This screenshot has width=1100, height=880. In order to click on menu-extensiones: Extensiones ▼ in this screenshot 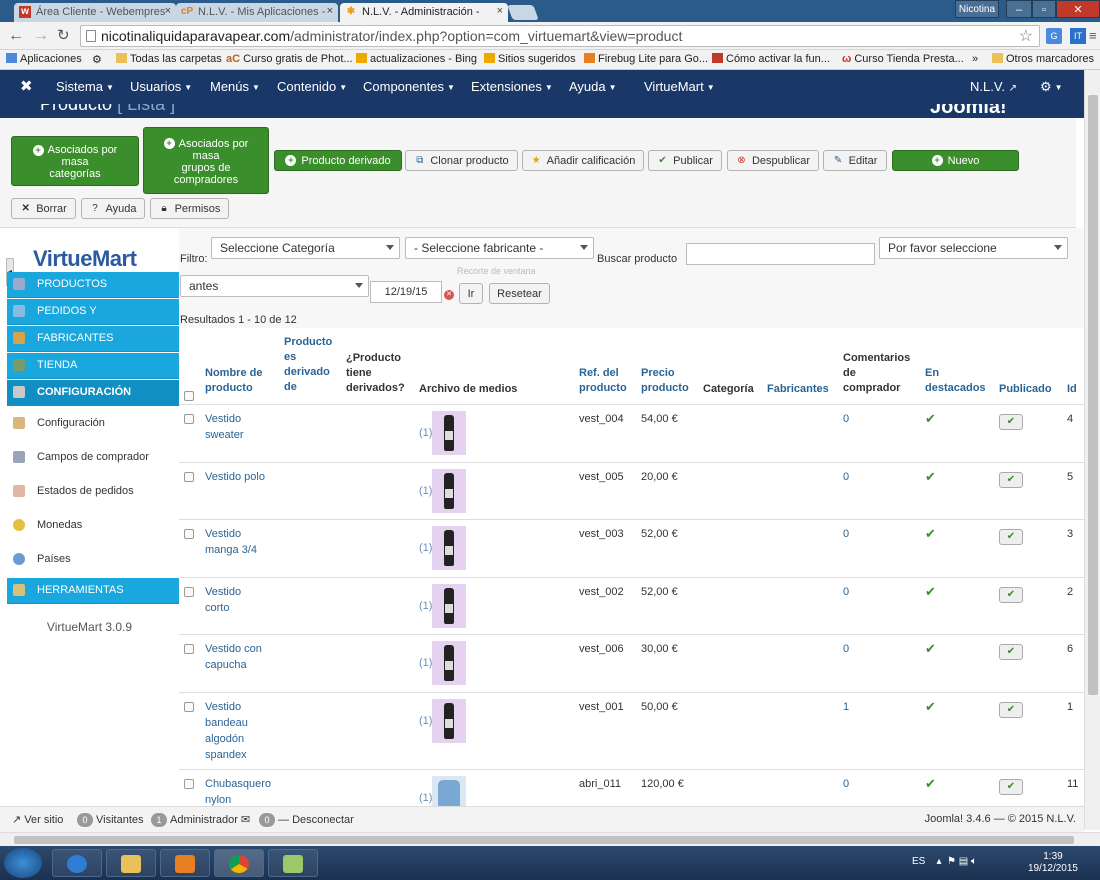, I will do `click(512, 86)`.